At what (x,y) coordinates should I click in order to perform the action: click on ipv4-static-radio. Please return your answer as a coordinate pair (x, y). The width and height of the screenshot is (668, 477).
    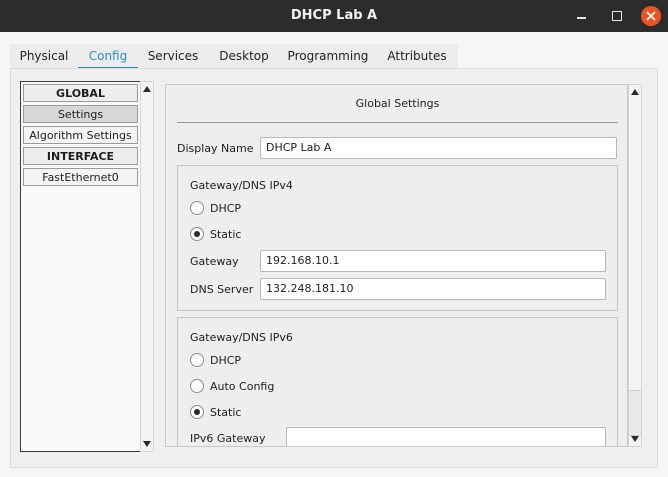
    Looking at the image, I should click on (197, 234).